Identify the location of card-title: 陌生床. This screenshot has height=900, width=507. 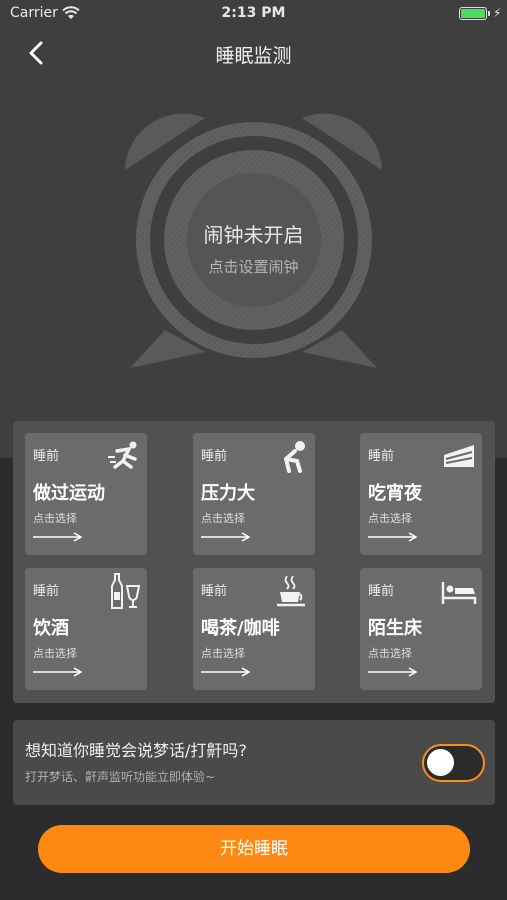
(395, 628).